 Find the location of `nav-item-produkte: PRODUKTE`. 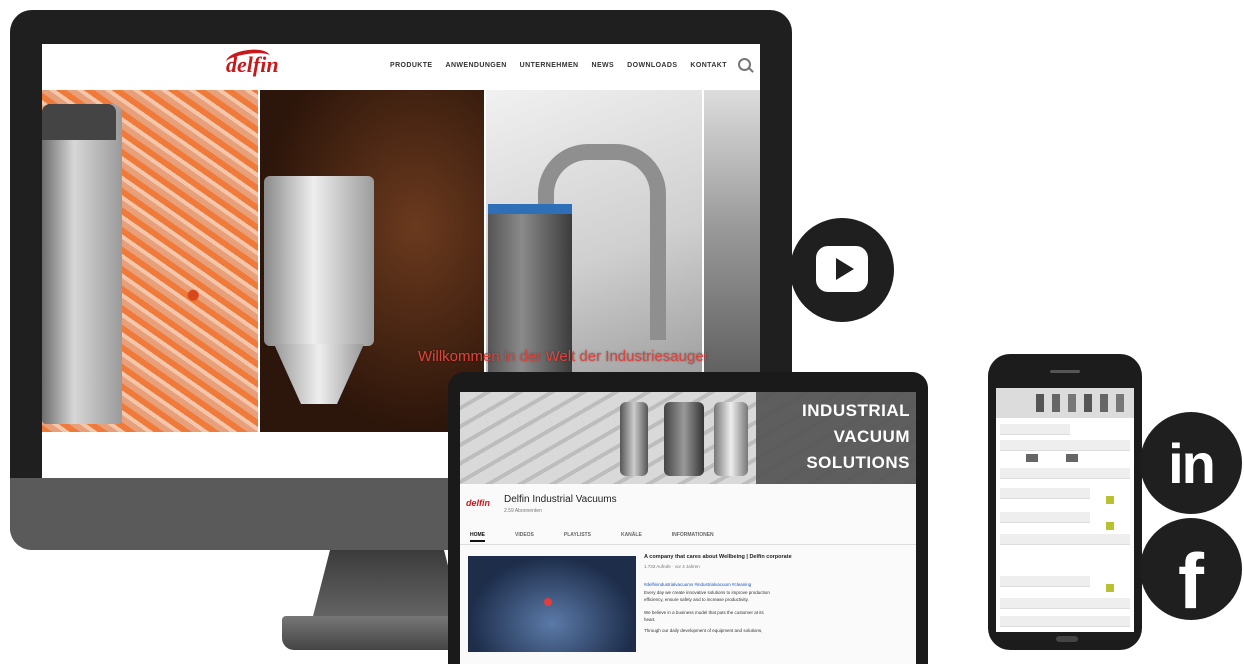

nav-item-produkte: PRODUKTE is located at coordinates (411, 65).